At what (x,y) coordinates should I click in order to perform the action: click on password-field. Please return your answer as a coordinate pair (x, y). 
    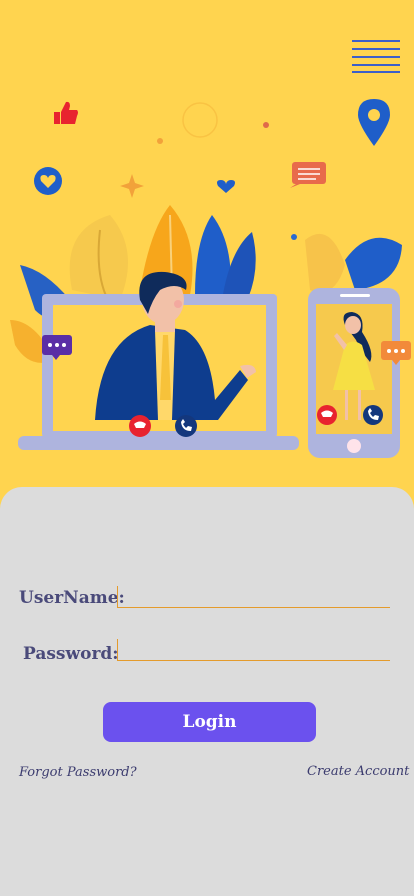
    Looking at the image, I should click on (253, 650).